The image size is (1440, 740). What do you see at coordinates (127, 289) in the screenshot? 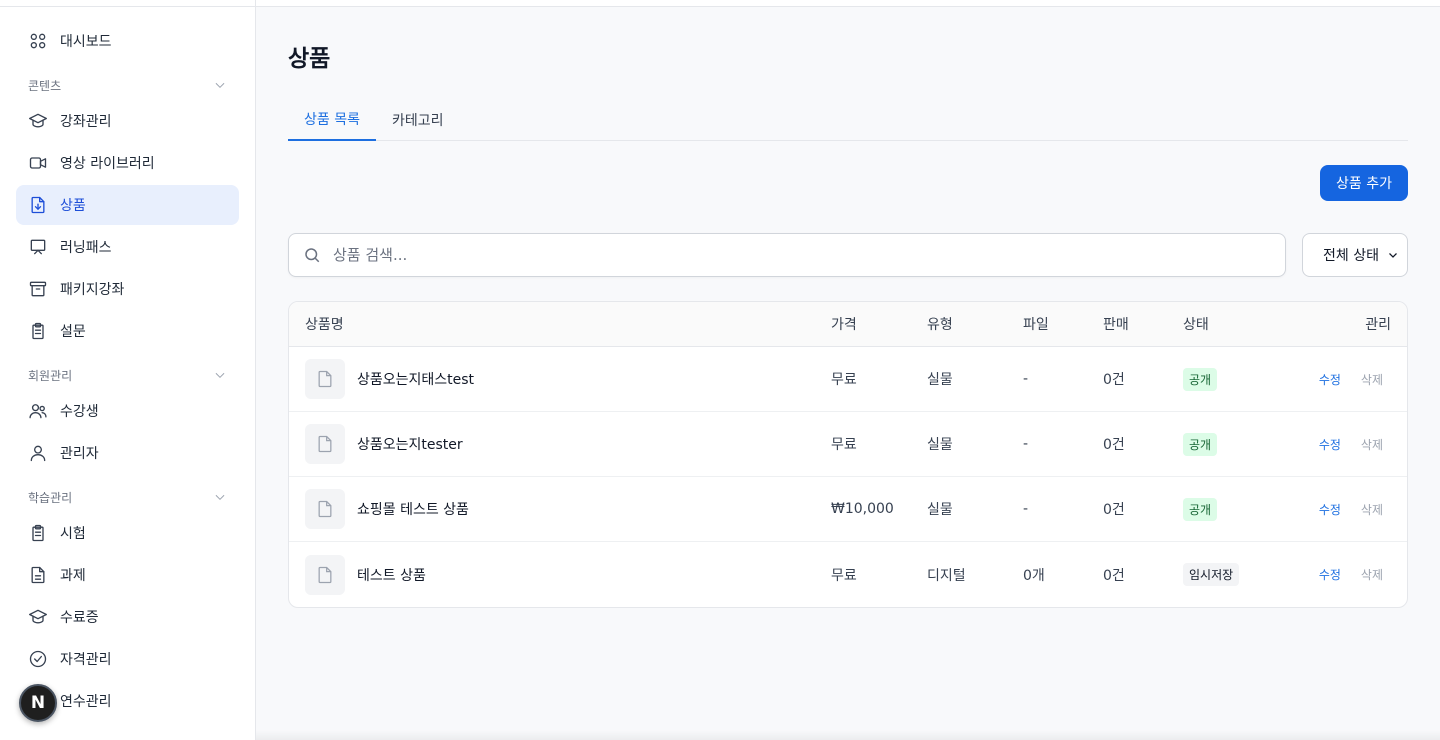
I see `sidebar-item-package-courses: 패키지강좌` at bounding box center [127, 289].